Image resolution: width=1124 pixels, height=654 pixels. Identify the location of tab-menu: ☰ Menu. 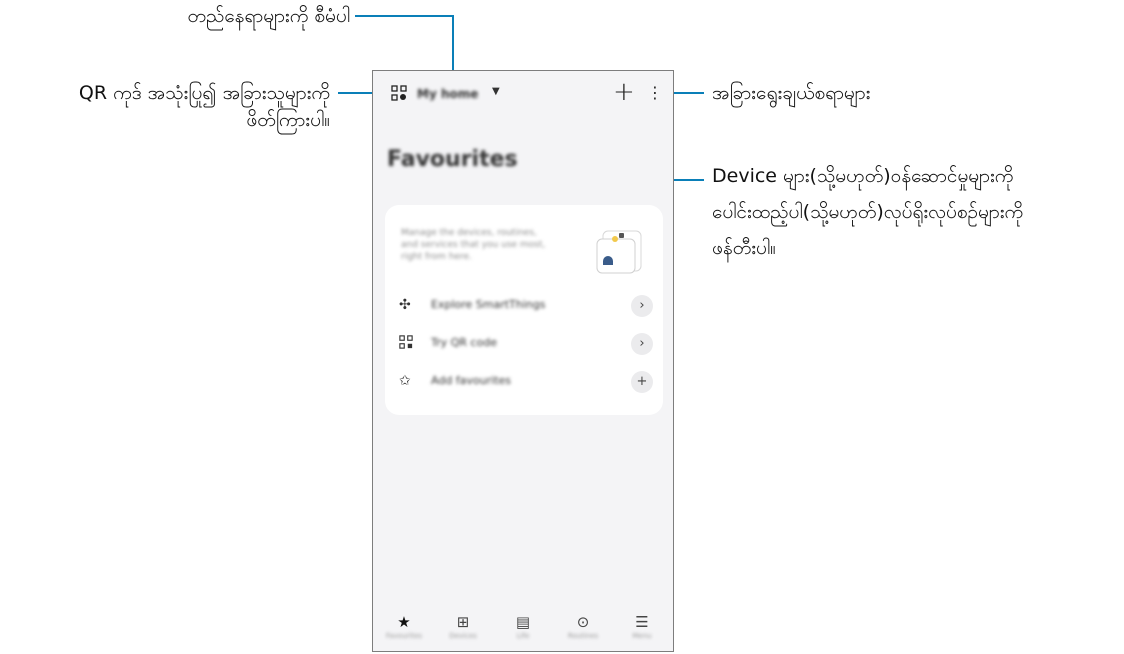
(642, 626).